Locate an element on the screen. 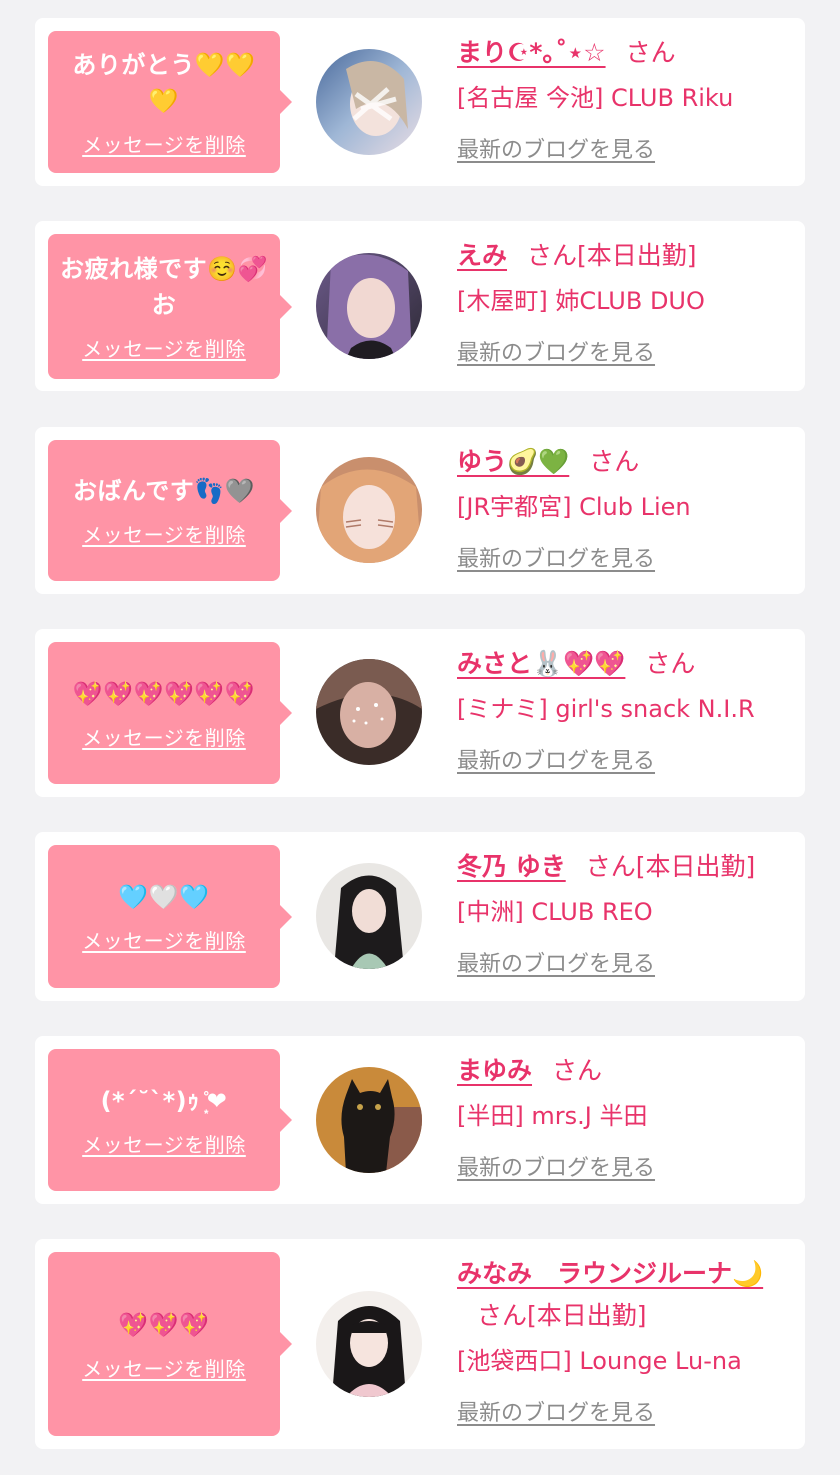  cast-name-link: みさと🐰💖💖 is located at coordinates (541, 663).